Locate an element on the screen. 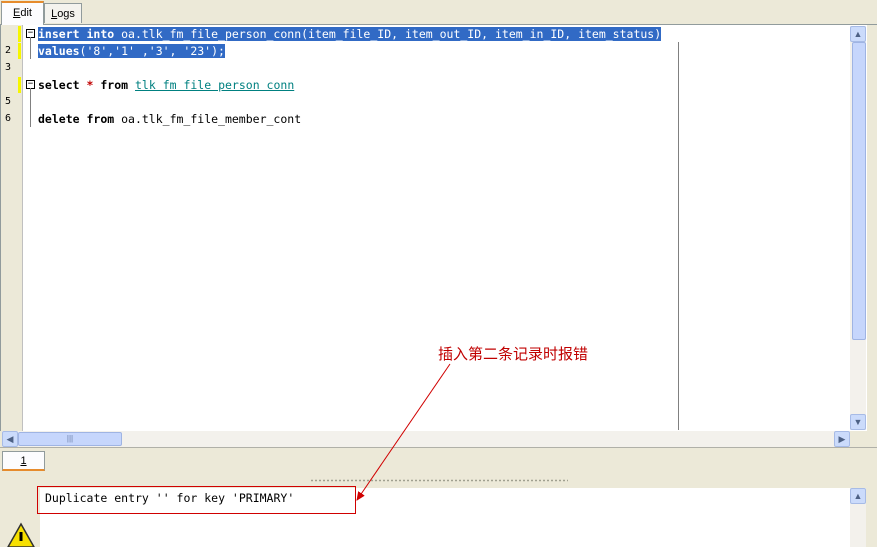  result-tab-1: 1 is located at coordinates (23, 461).